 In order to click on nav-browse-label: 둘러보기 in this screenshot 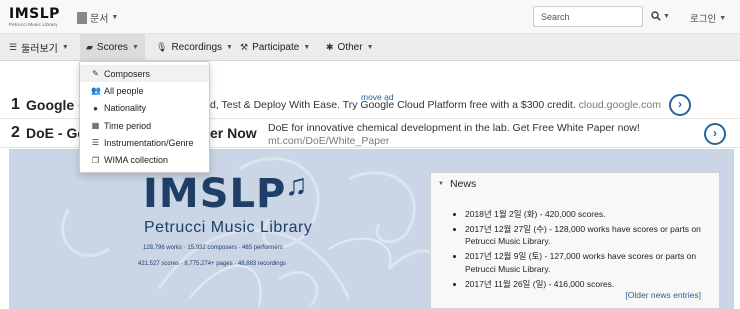, I will do `click(39, 49)`.